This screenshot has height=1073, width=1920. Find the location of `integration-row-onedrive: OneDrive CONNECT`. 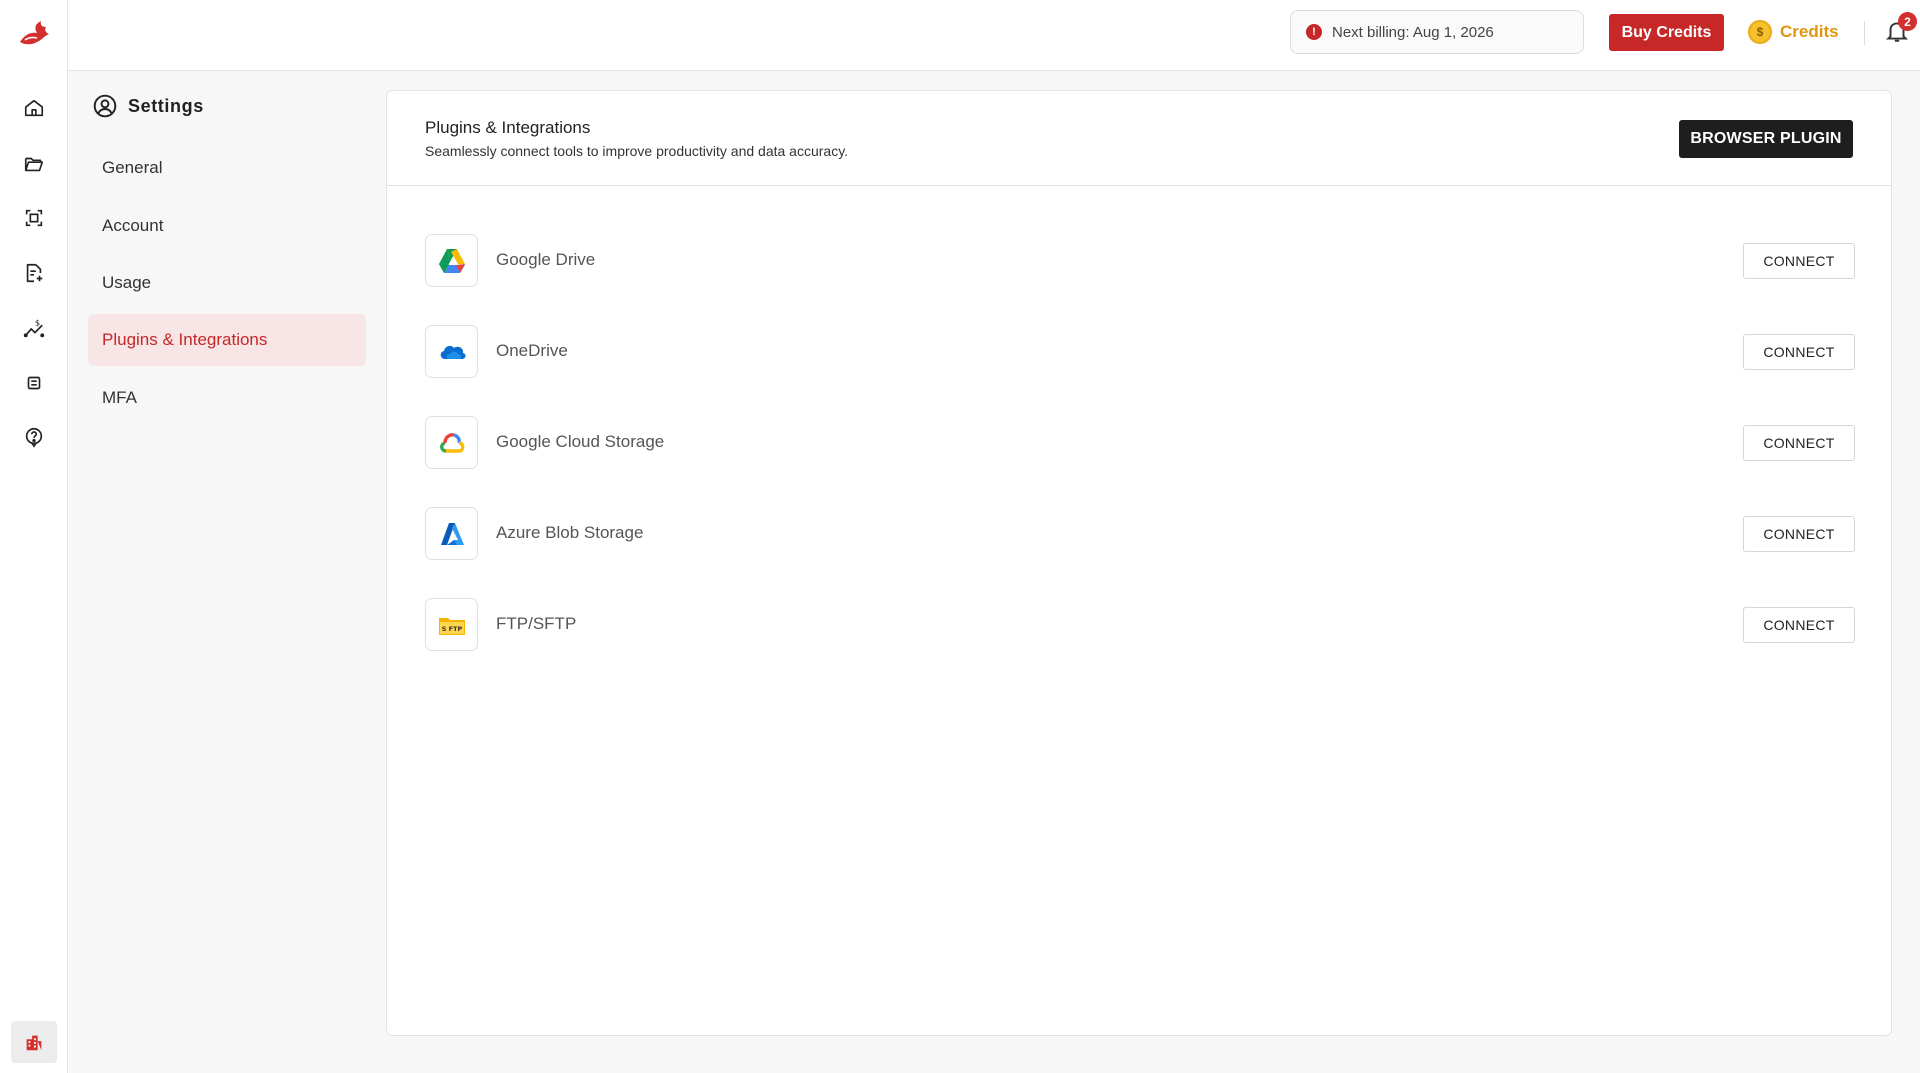

integration-row-onedrive: OneDrive CONNECT is located at coordinates (1140, 352).